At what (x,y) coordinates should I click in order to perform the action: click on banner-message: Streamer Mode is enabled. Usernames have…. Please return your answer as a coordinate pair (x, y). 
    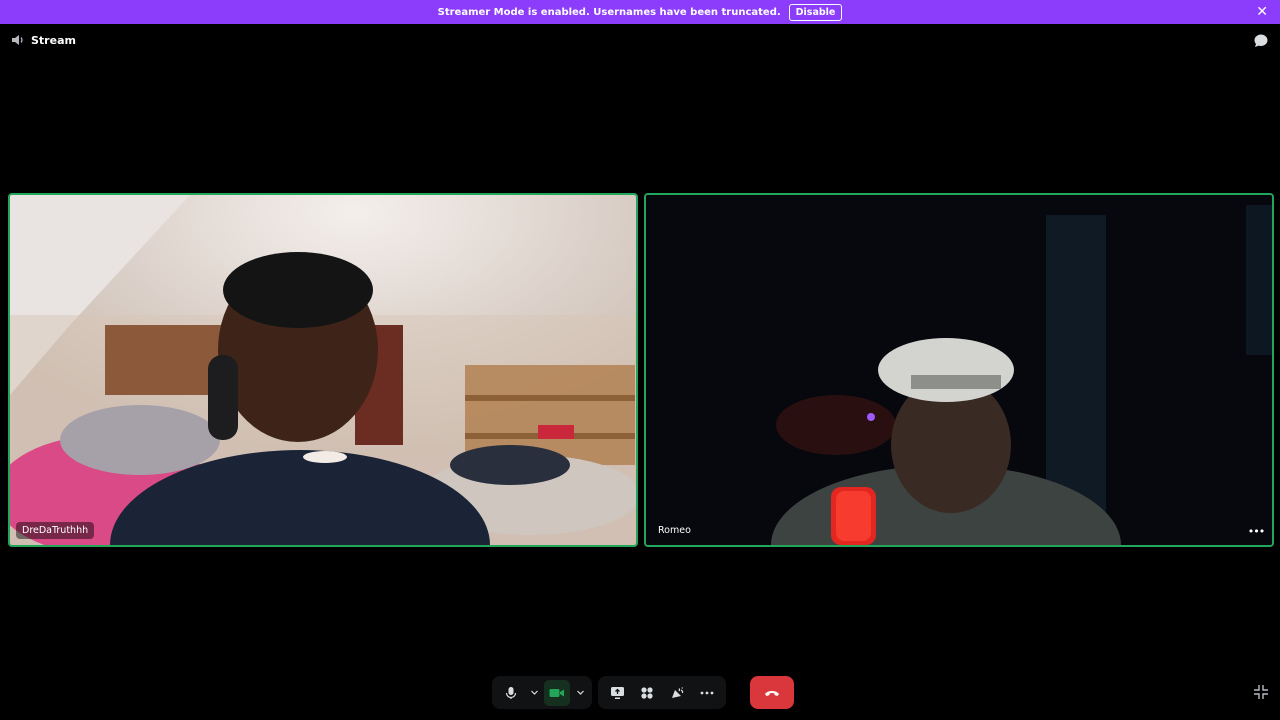
    Looking at the image, I should click on (609, 12).